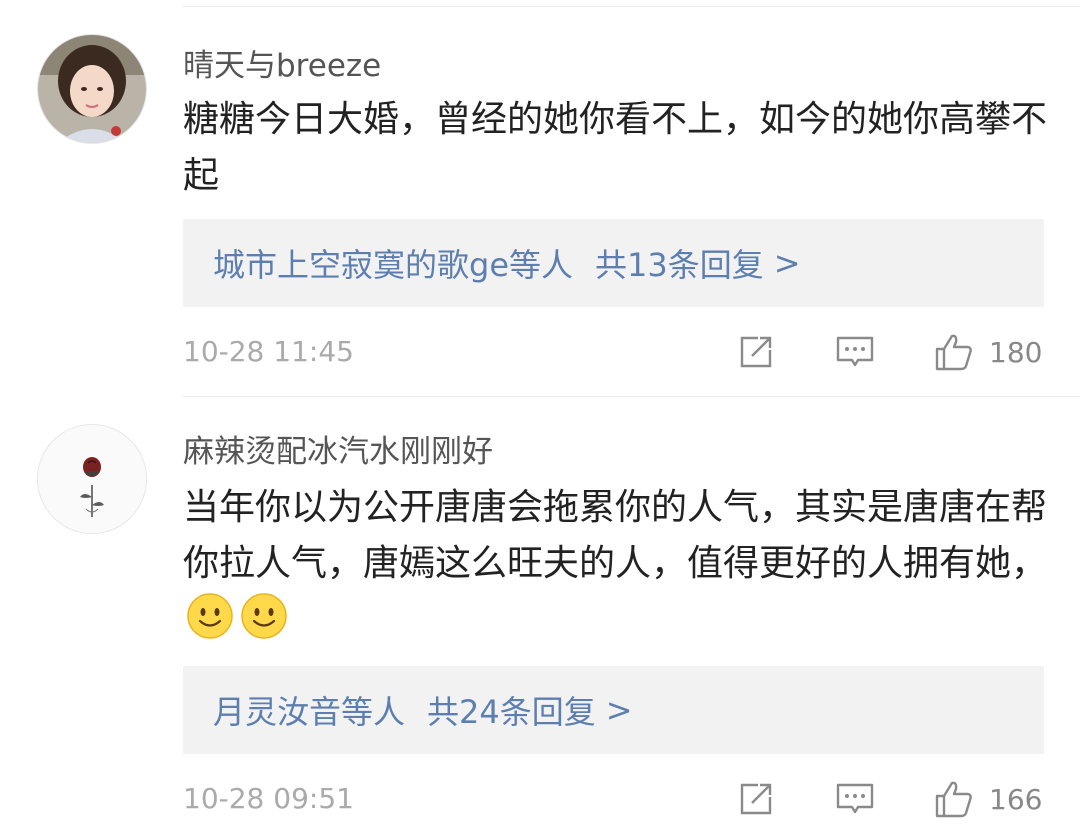 This screenshot has width=1080, height=839. I want to click on reply-count: 共13条回复, so click(679, 265).